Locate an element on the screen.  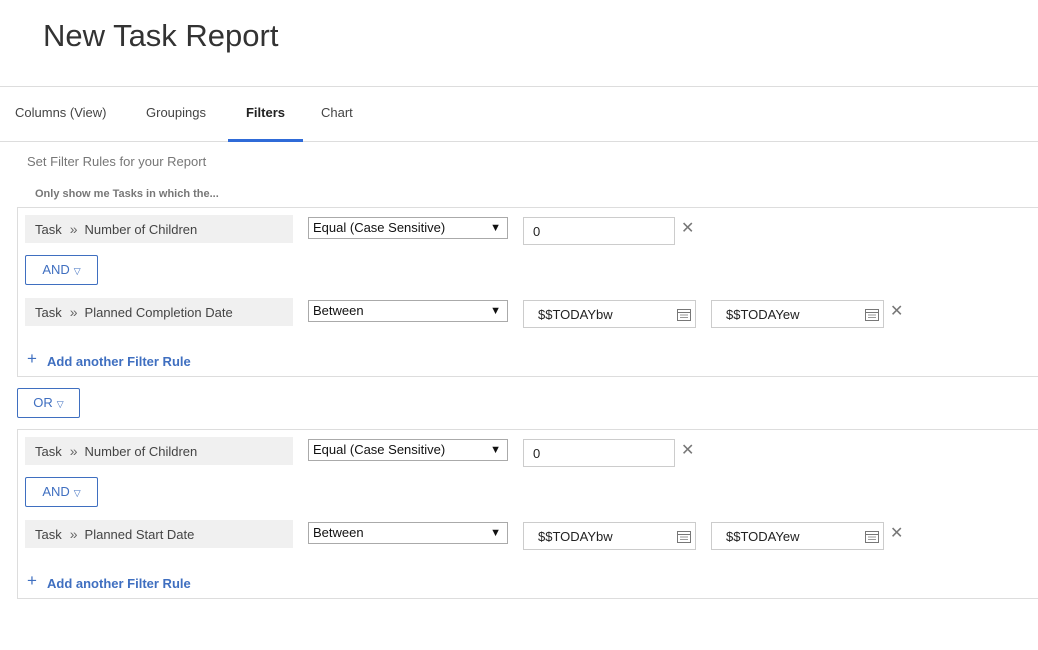
filter-field: Task » Planned Completion Date is located at coordinates (159, 312).